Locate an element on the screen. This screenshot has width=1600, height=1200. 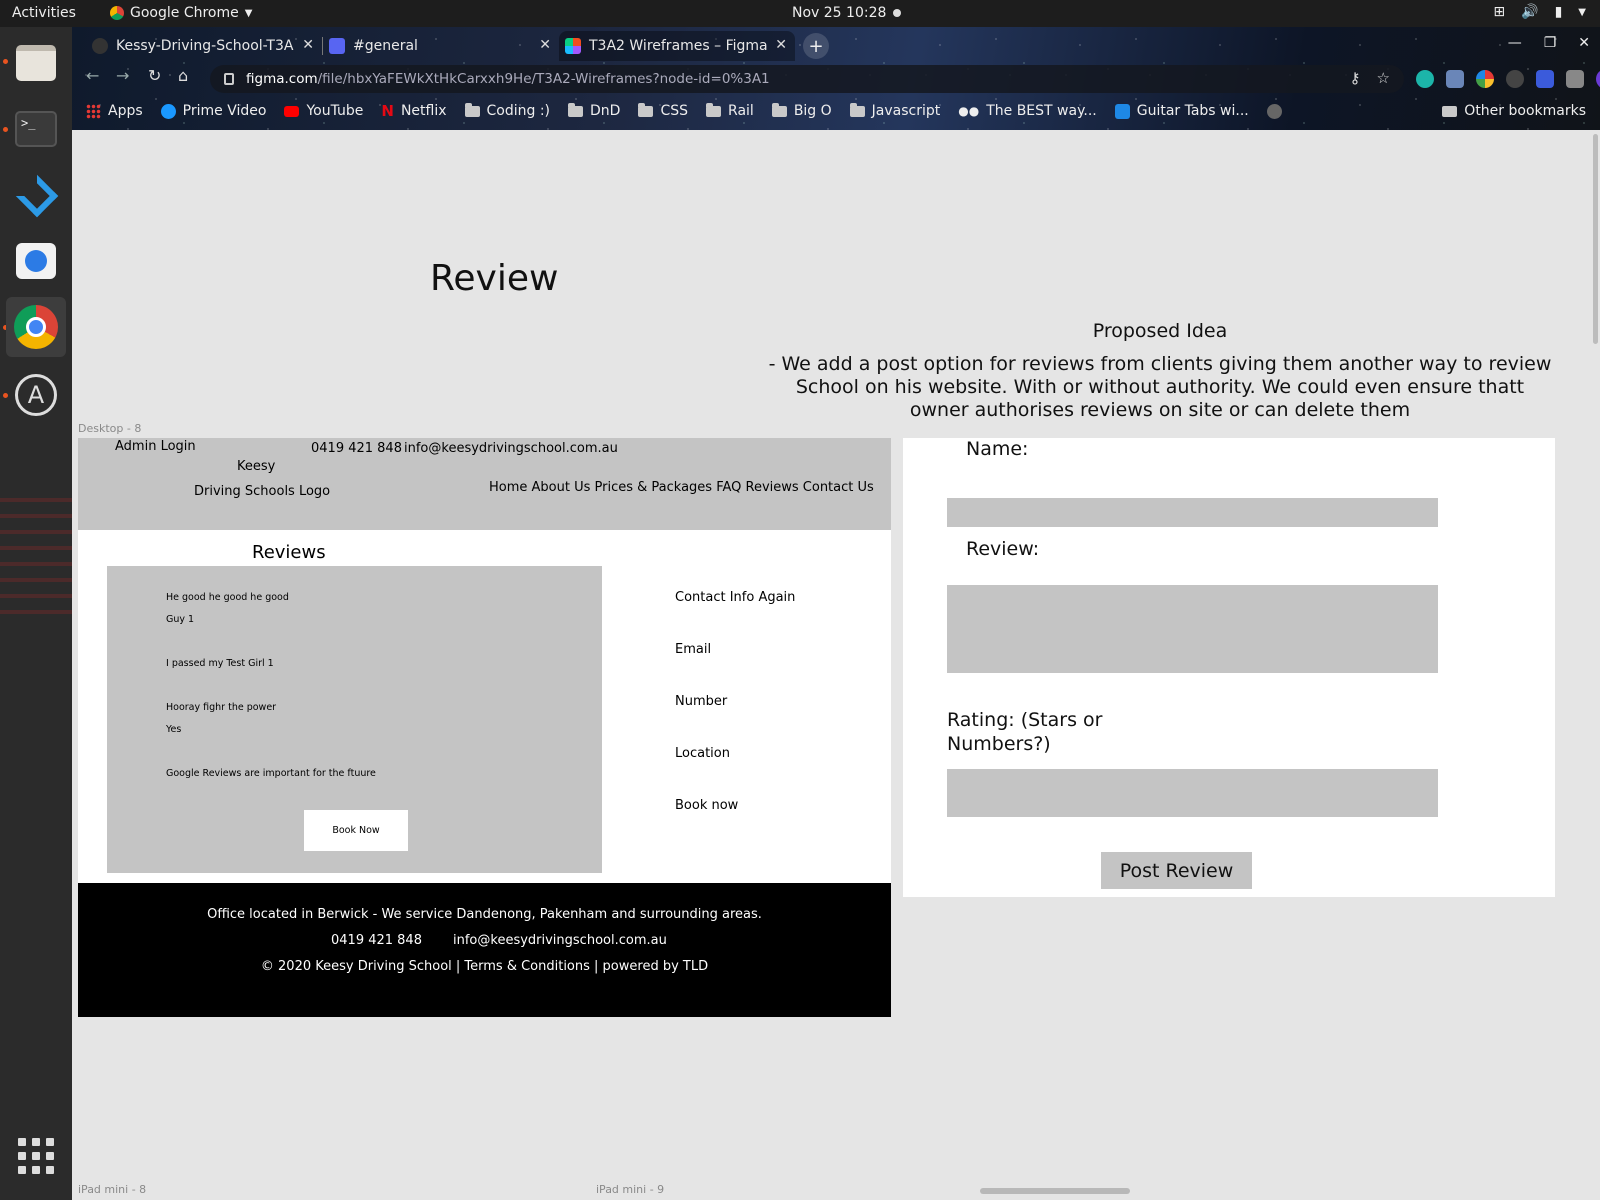
window-controls: — ❐ ✕ is located at coordinates (1549, 43).